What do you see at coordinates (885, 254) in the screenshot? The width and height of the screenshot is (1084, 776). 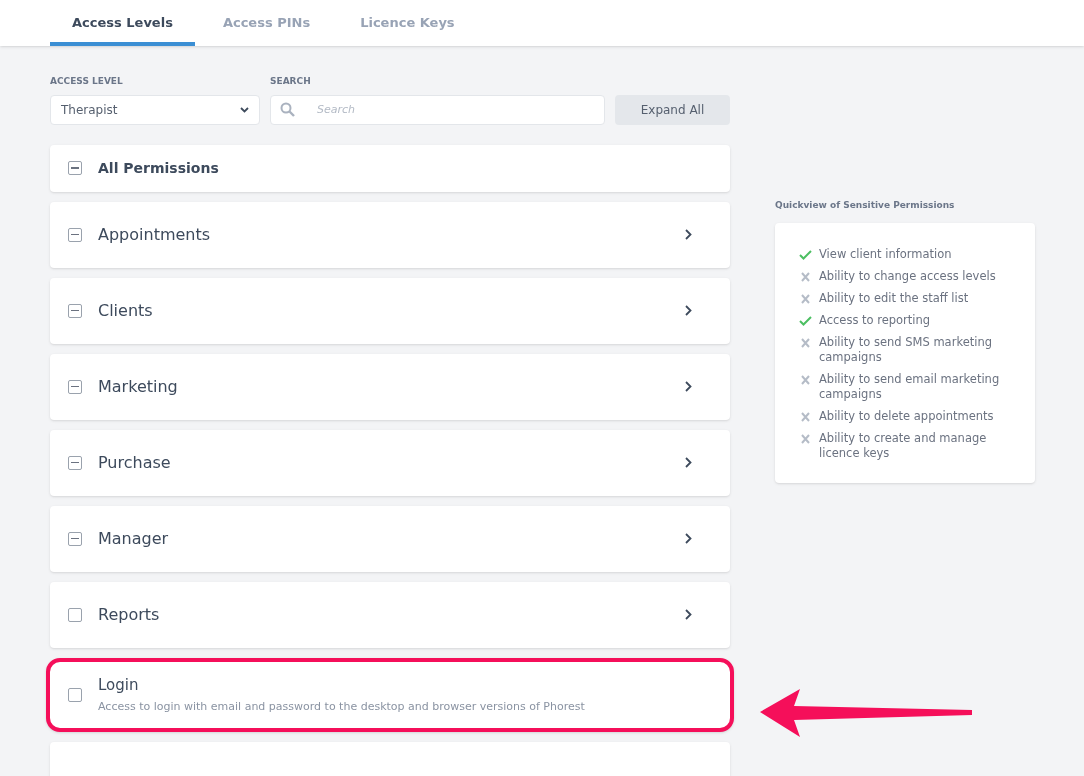 I see `permission-status-text: View client information` at bounding box center [885, 254].